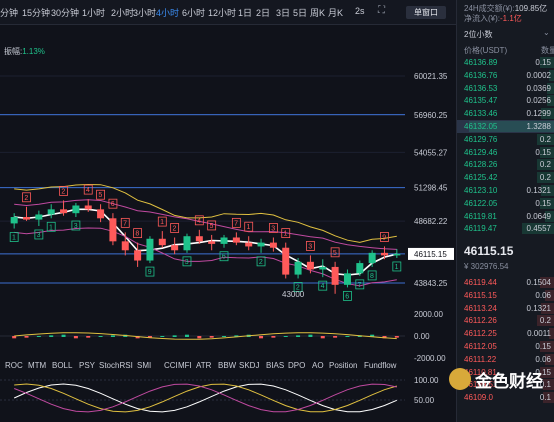 This screenshot has height=422, width=554. Describe the element at coordinates (335, 12) in the screenshot. I see `timeframe-tab: 月K` at that location.